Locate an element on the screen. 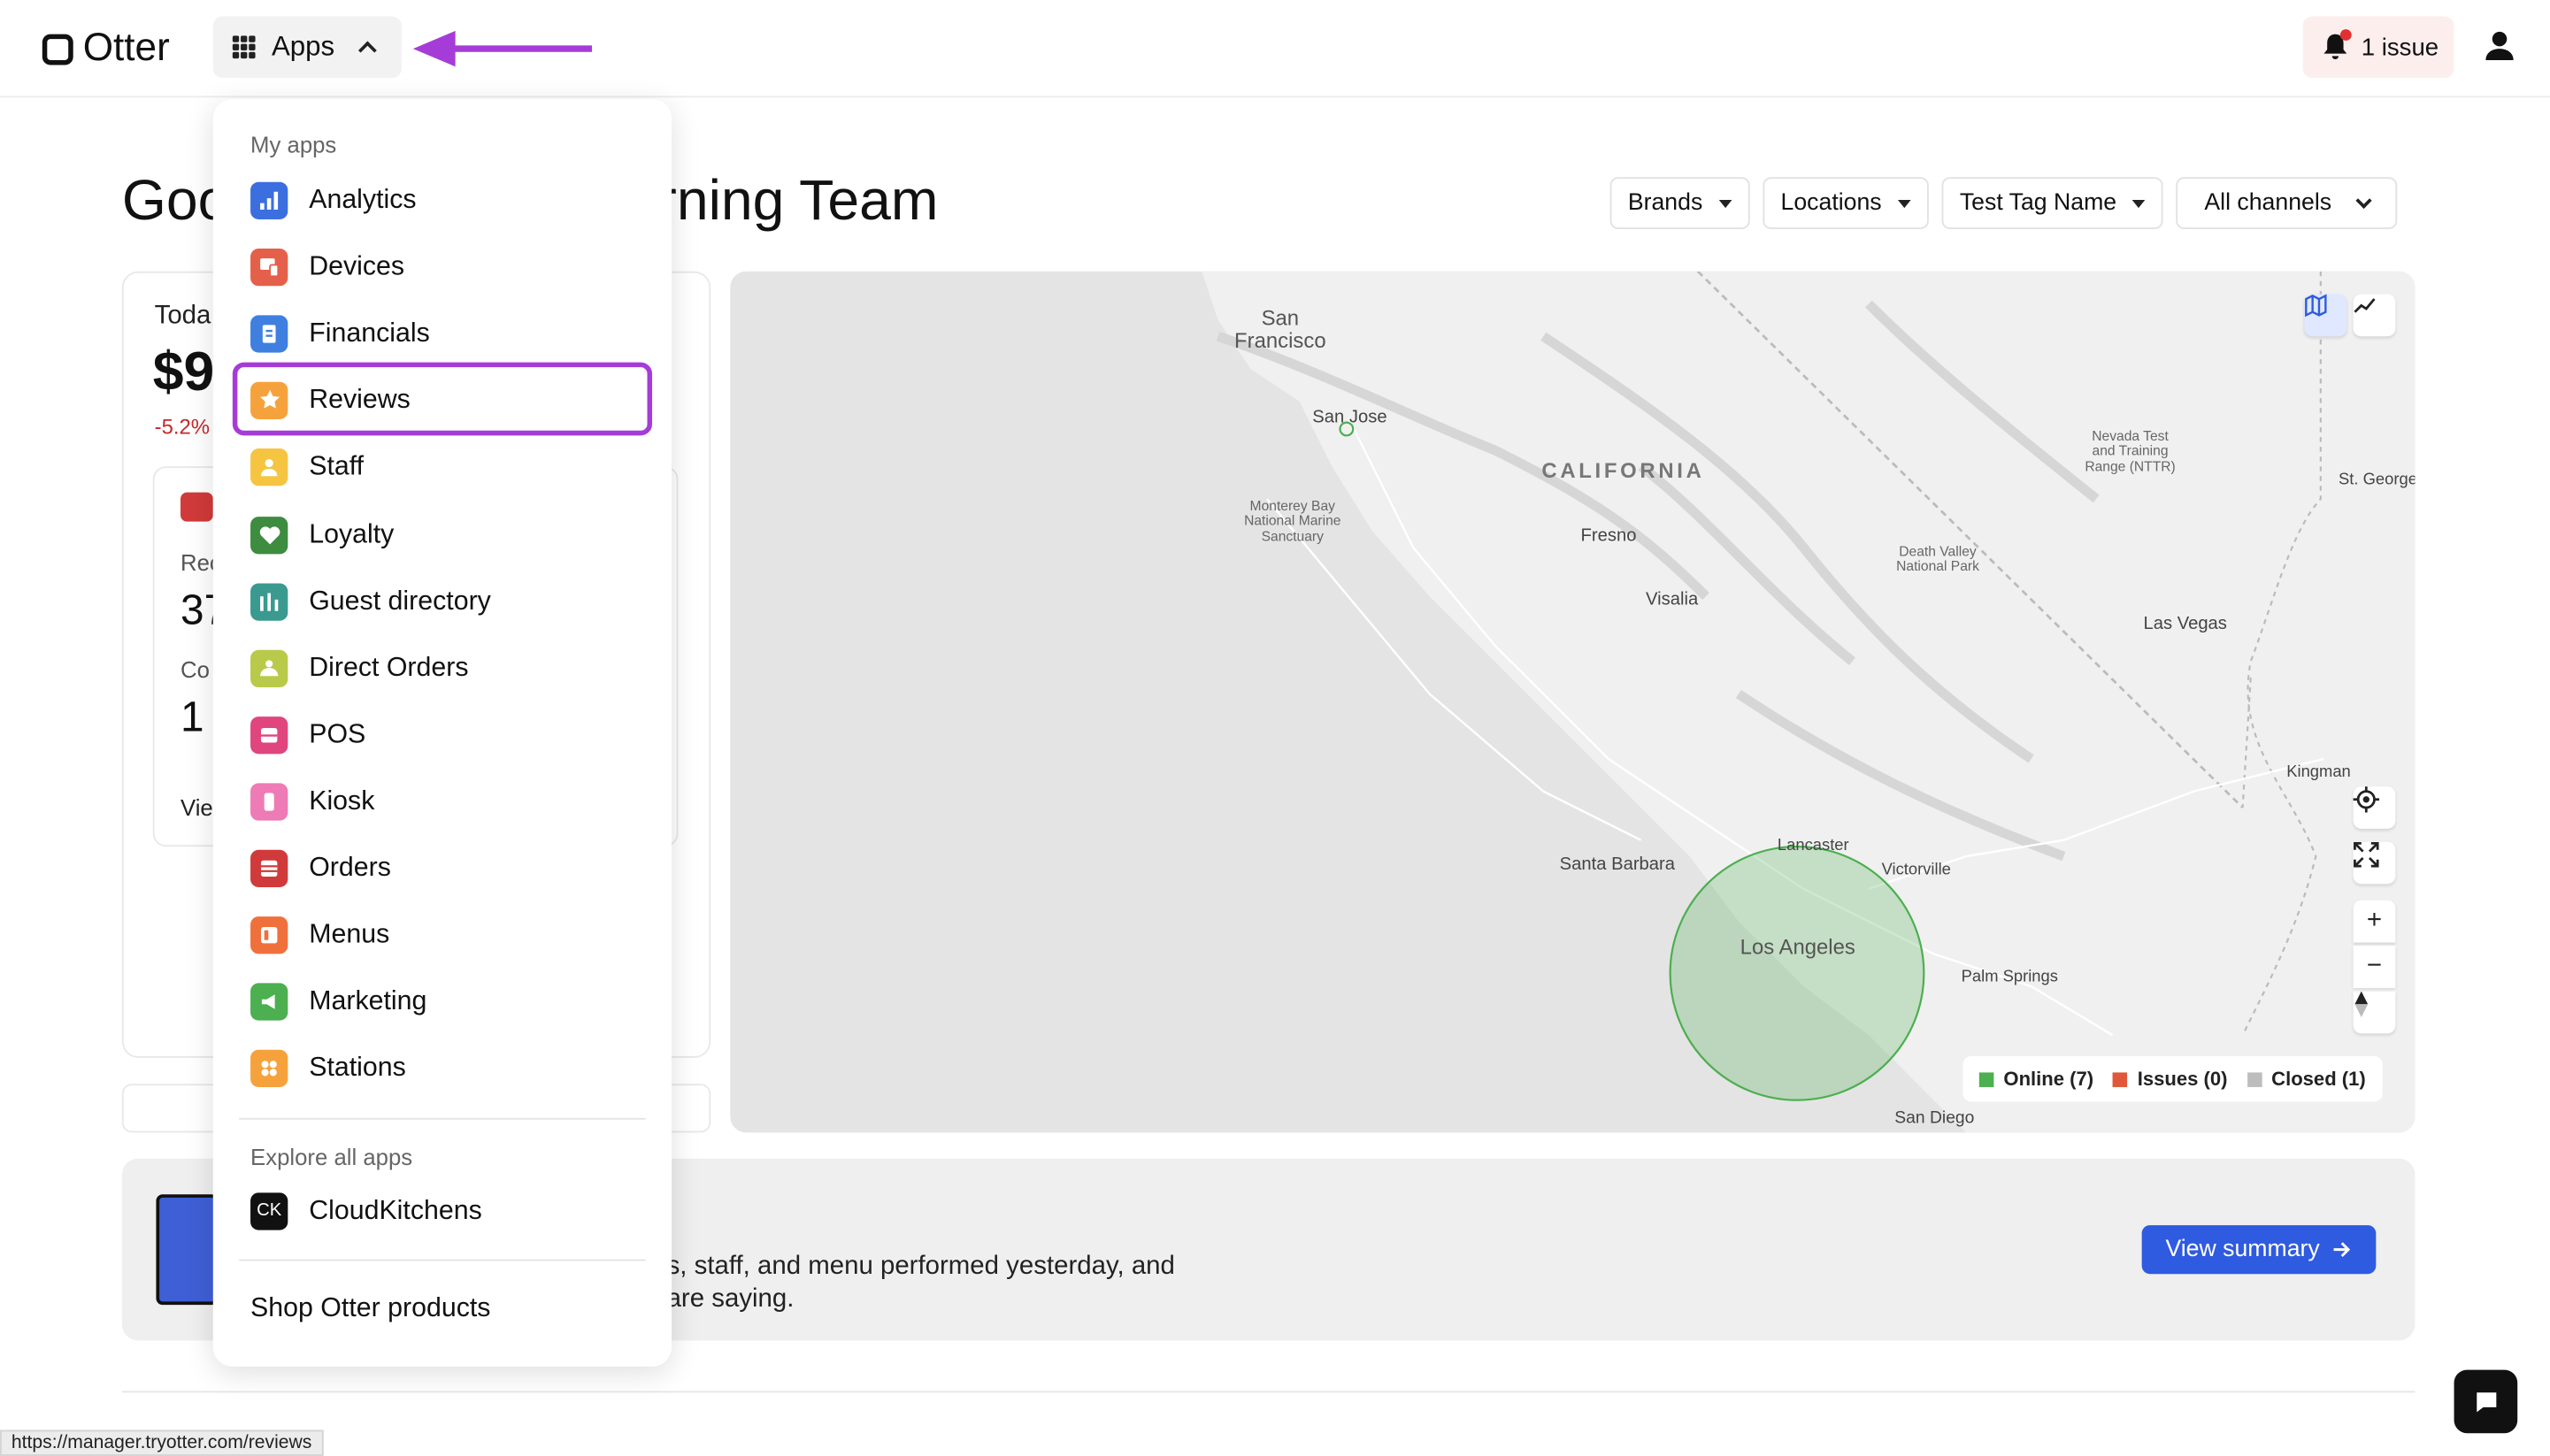  menu-item-guest-directory: Guest directory is located at coordinates (370, 601).